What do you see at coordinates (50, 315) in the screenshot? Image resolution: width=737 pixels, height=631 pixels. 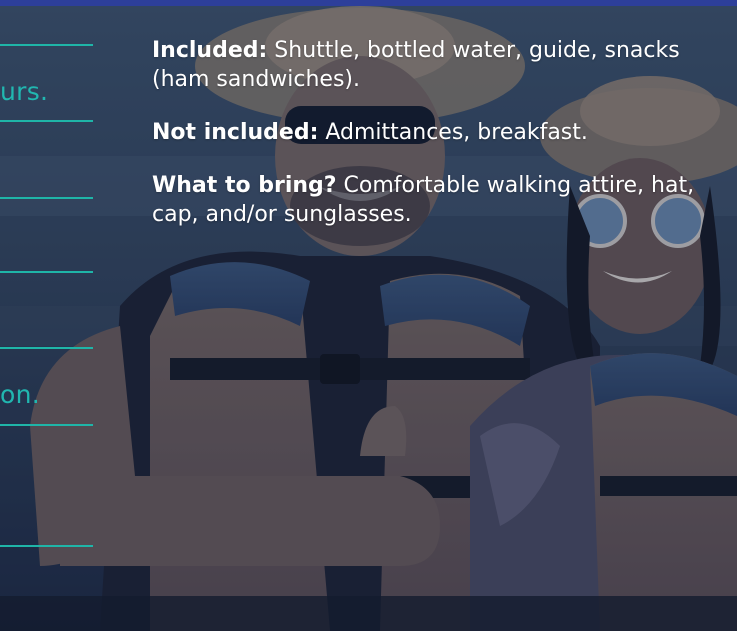 I see `left-highlights-list: urs. on.` at bounding box center [50, 315].